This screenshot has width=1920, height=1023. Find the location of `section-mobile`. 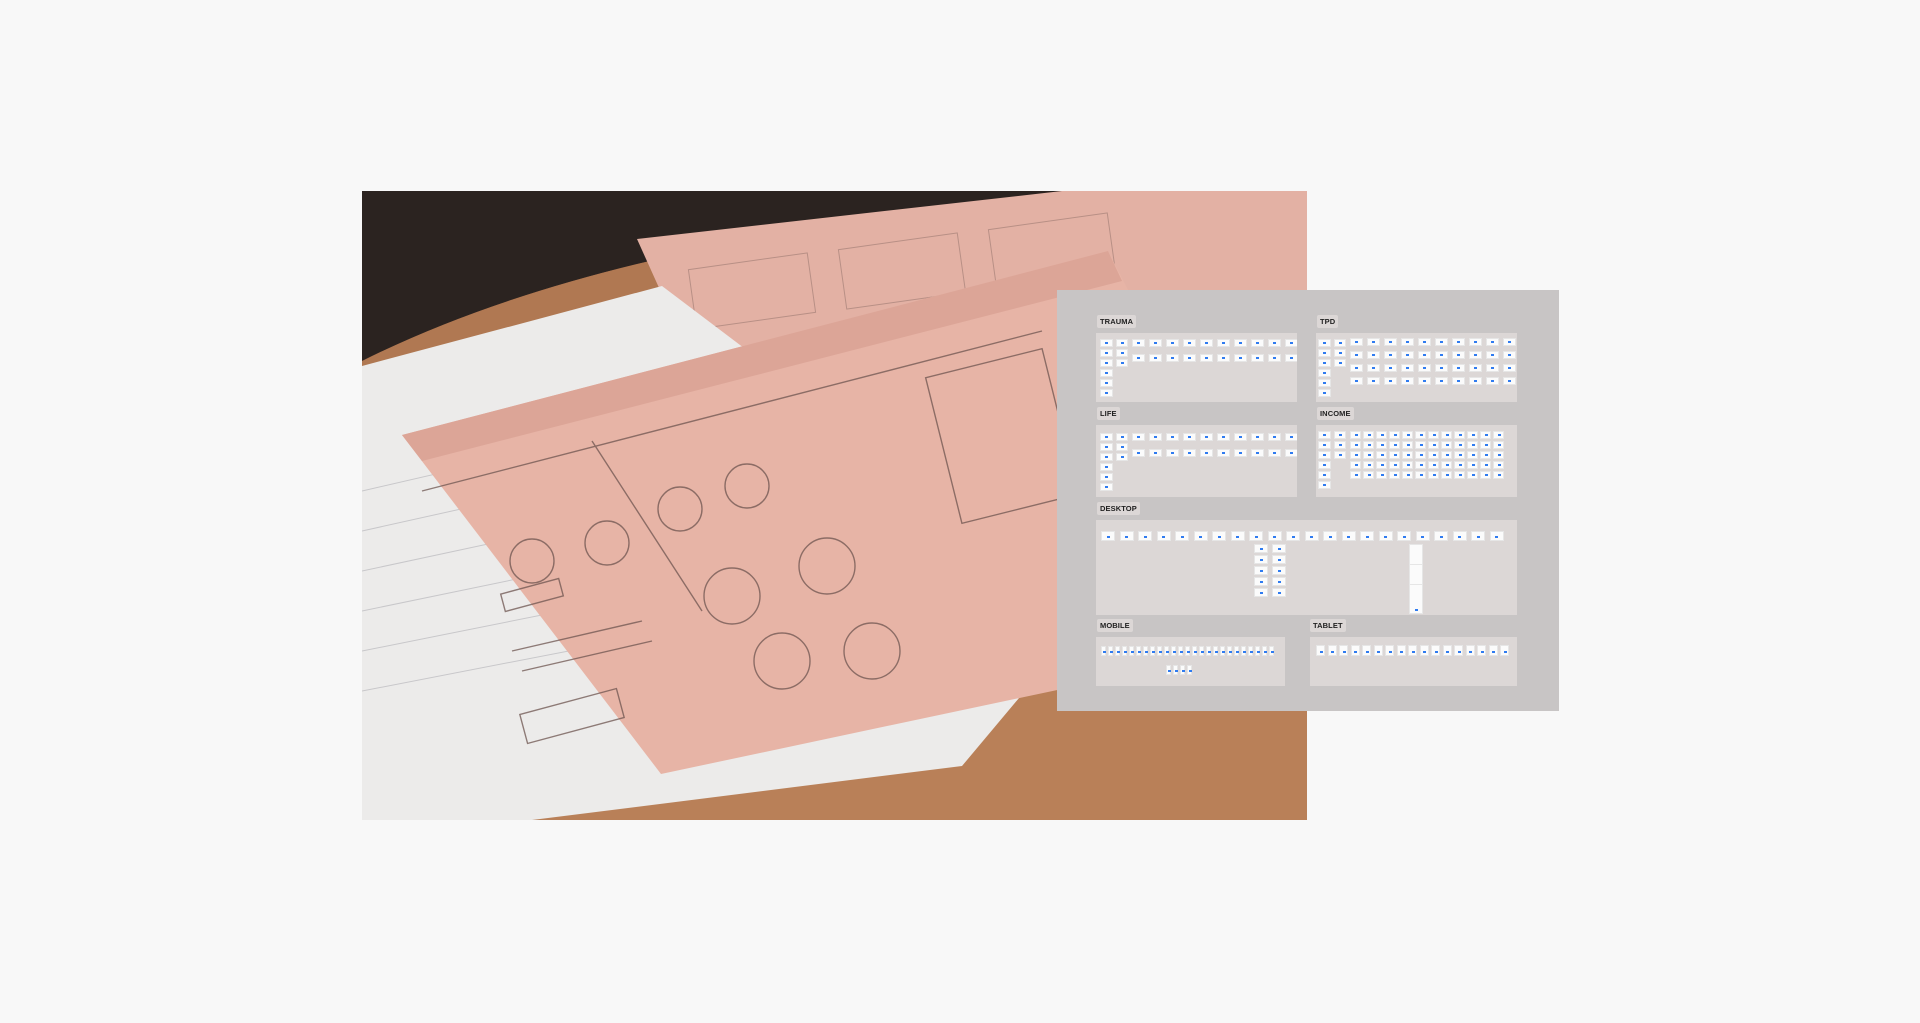

section-mobile is located at coordinates (1190, 661).